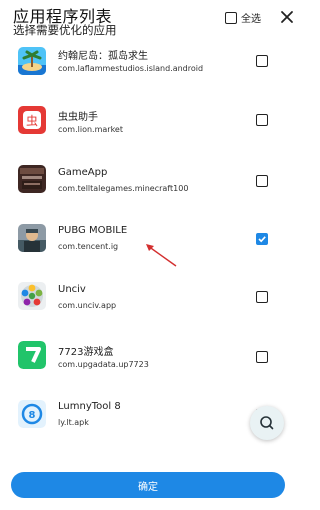  I want to click on lumnytool-icon: 8, so click(32, 414).